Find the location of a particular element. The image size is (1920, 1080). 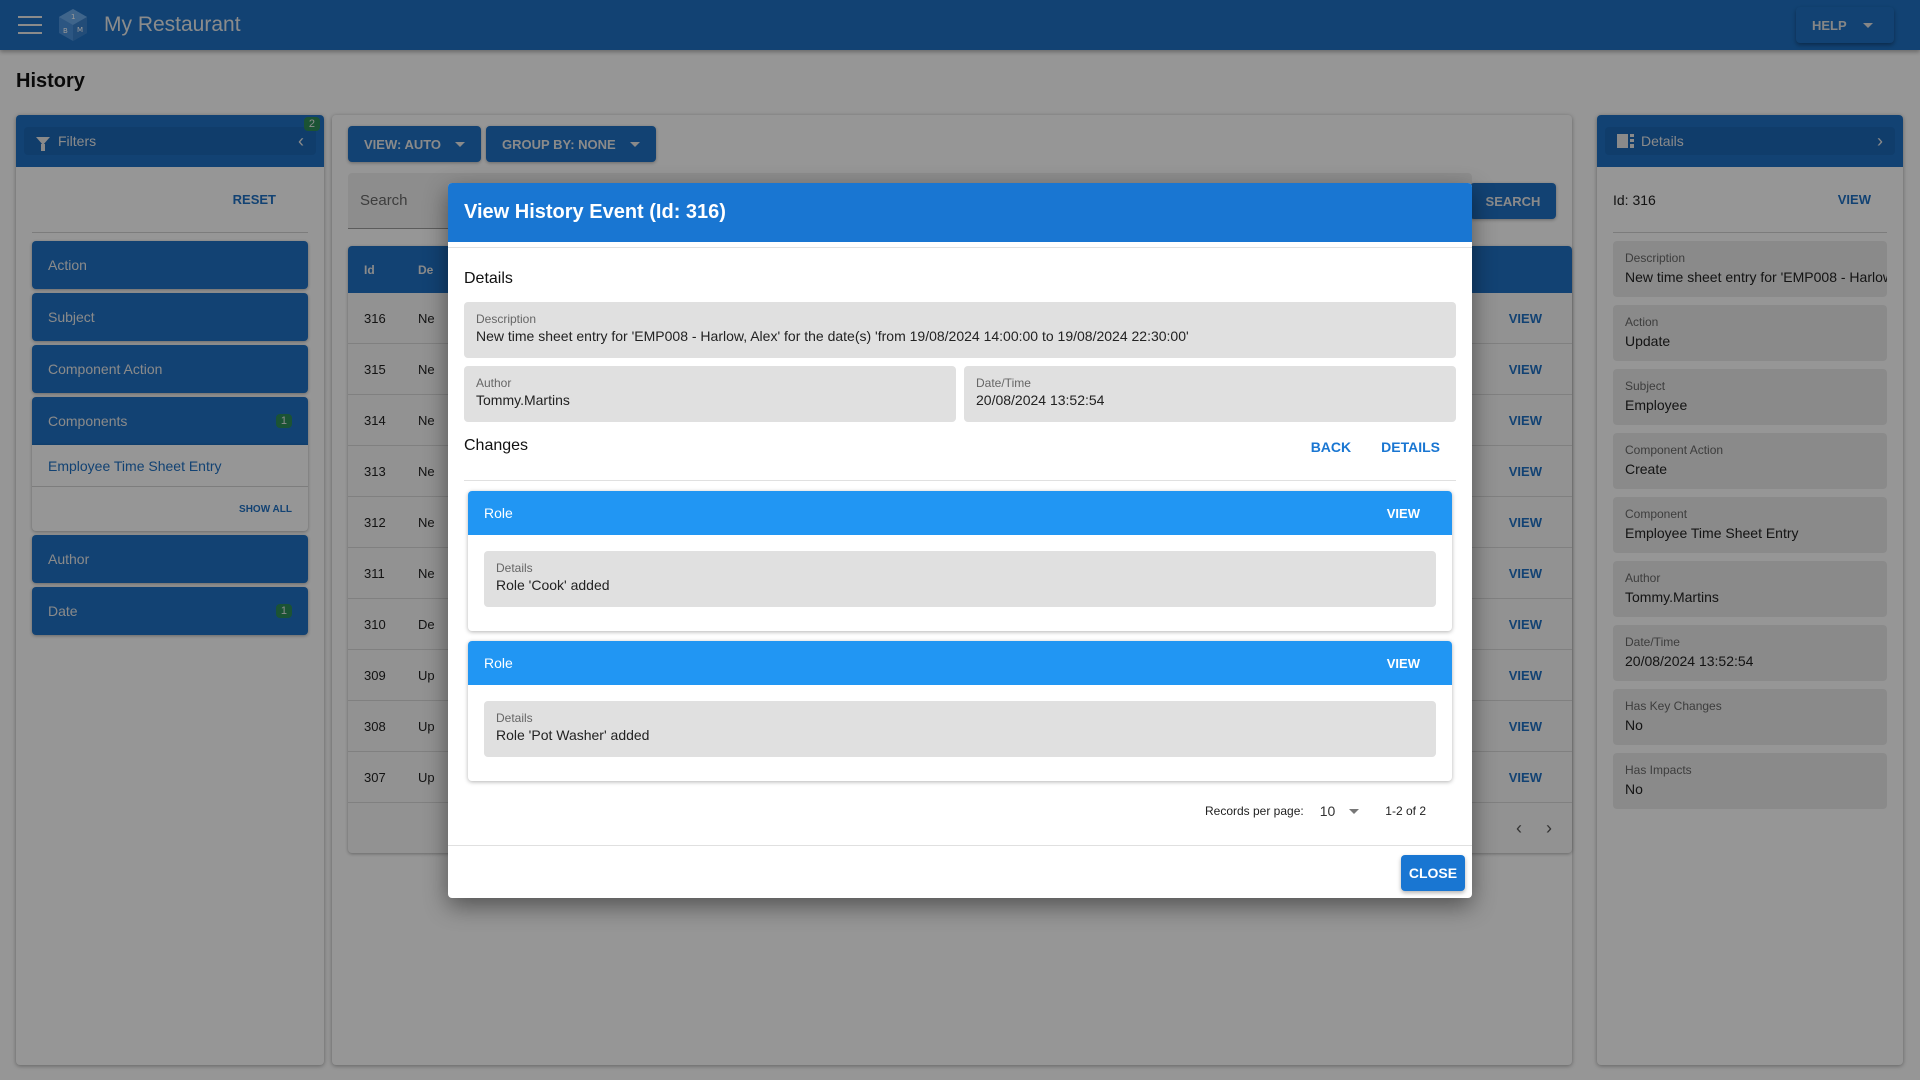

changes-heading: Changes is located at coordinates (496, 445).